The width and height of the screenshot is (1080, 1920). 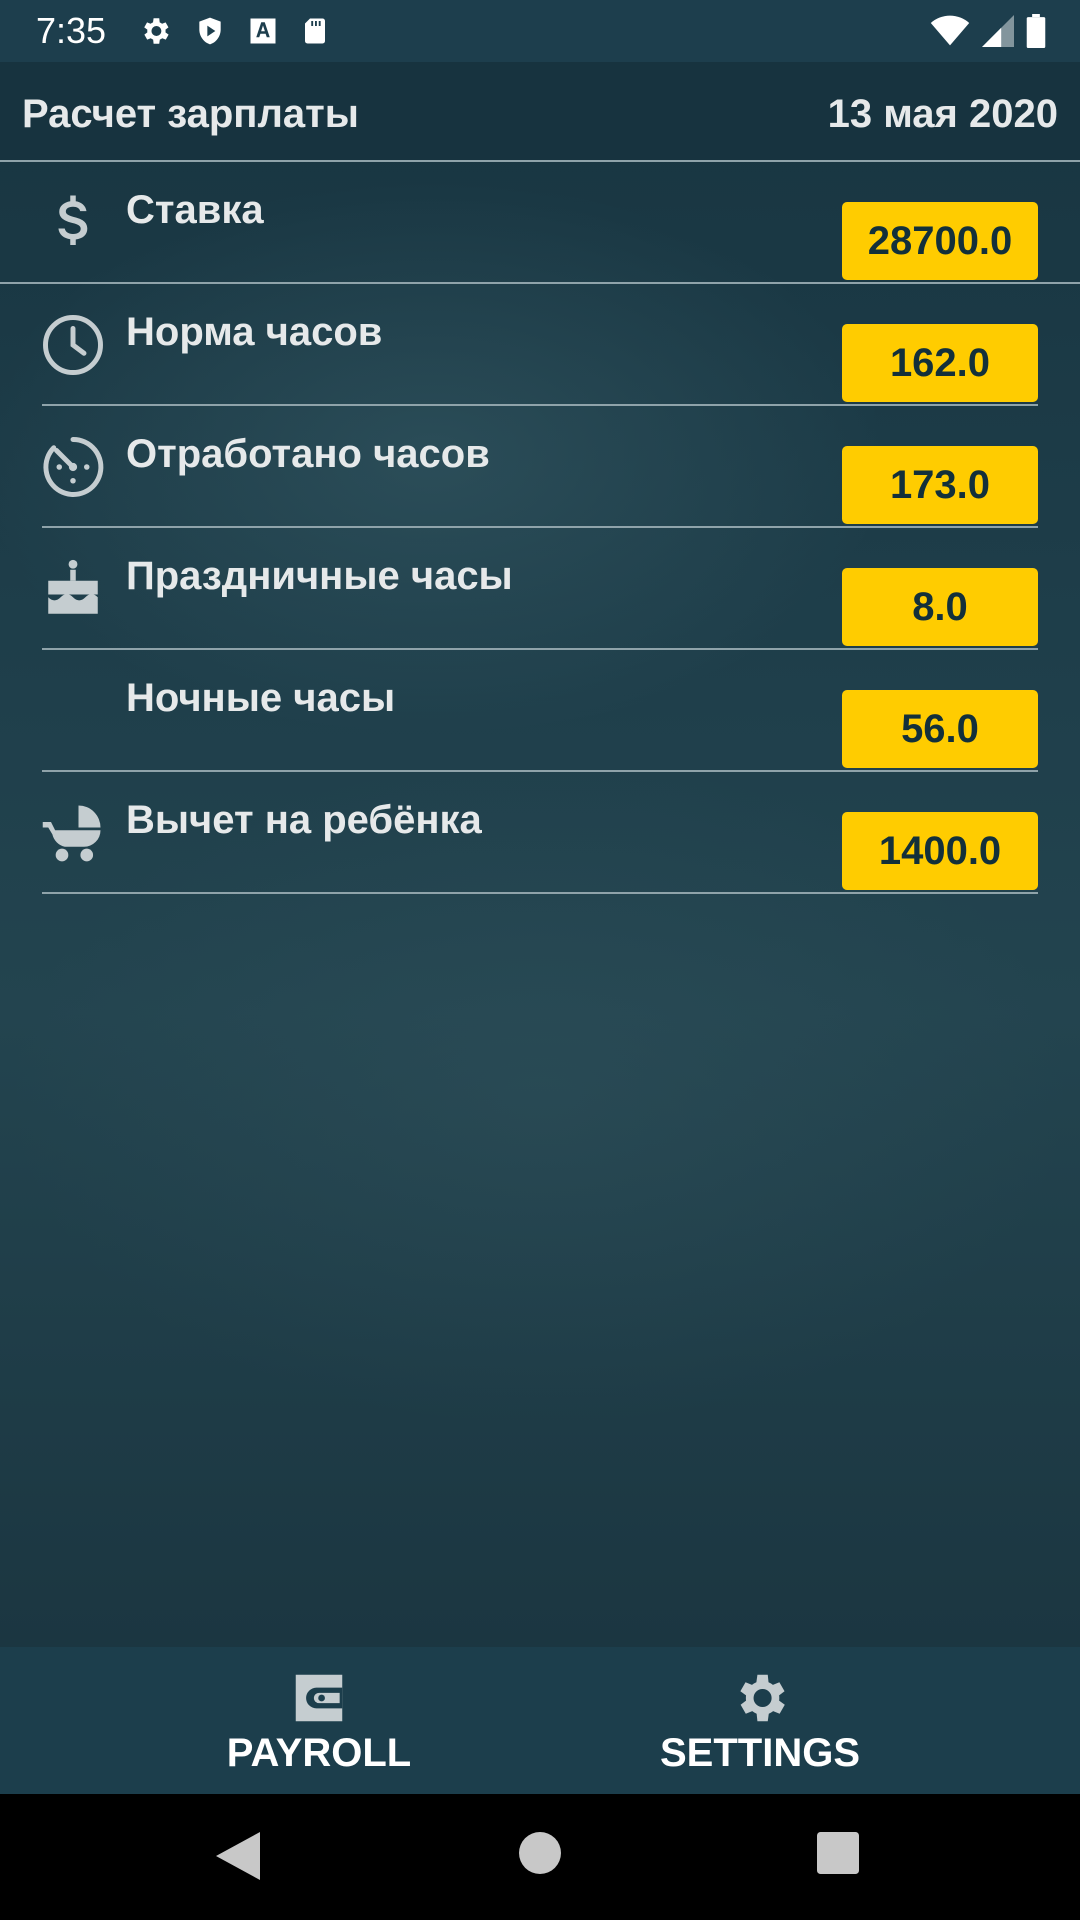 What do you see at coordinates (190, 114) in the screenshot?
I see `page-title: Расчет зарплаты` at bounding box center [190, 114].